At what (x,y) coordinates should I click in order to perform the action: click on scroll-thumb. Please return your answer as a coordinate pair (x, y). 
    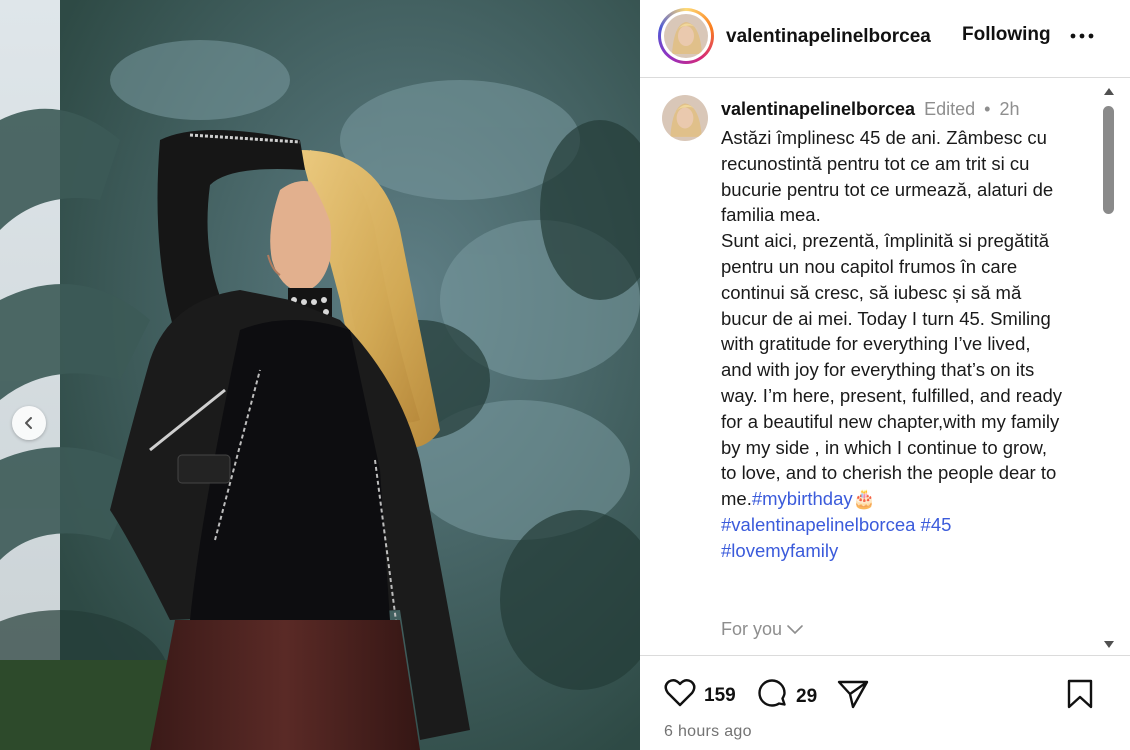
    Looking at the image, I should click on (1108, 160).